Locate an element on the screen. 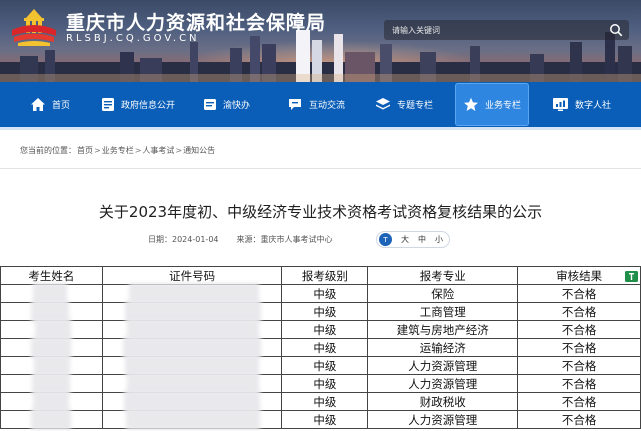  site-domain: RLSBJ.CQ.GOV.CN is located at coordinates (133, 38).